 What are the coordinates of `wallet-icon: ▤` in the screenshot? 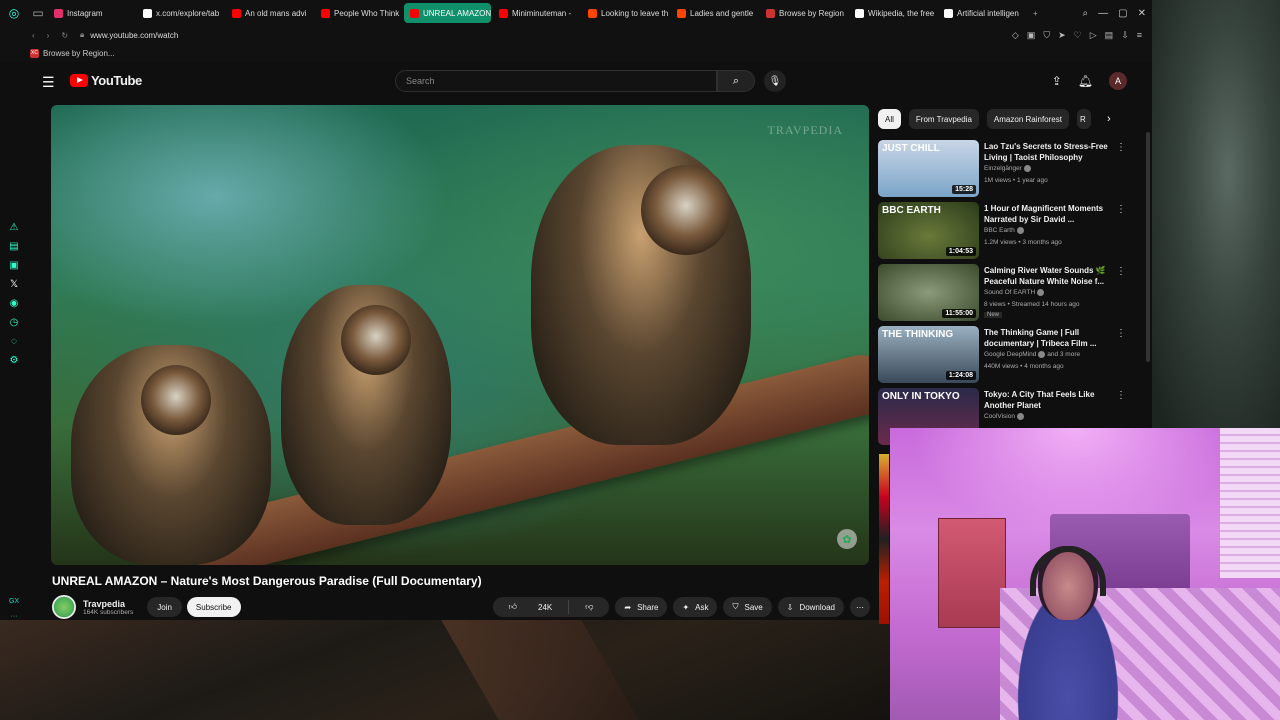 It's located at (1109, 35).